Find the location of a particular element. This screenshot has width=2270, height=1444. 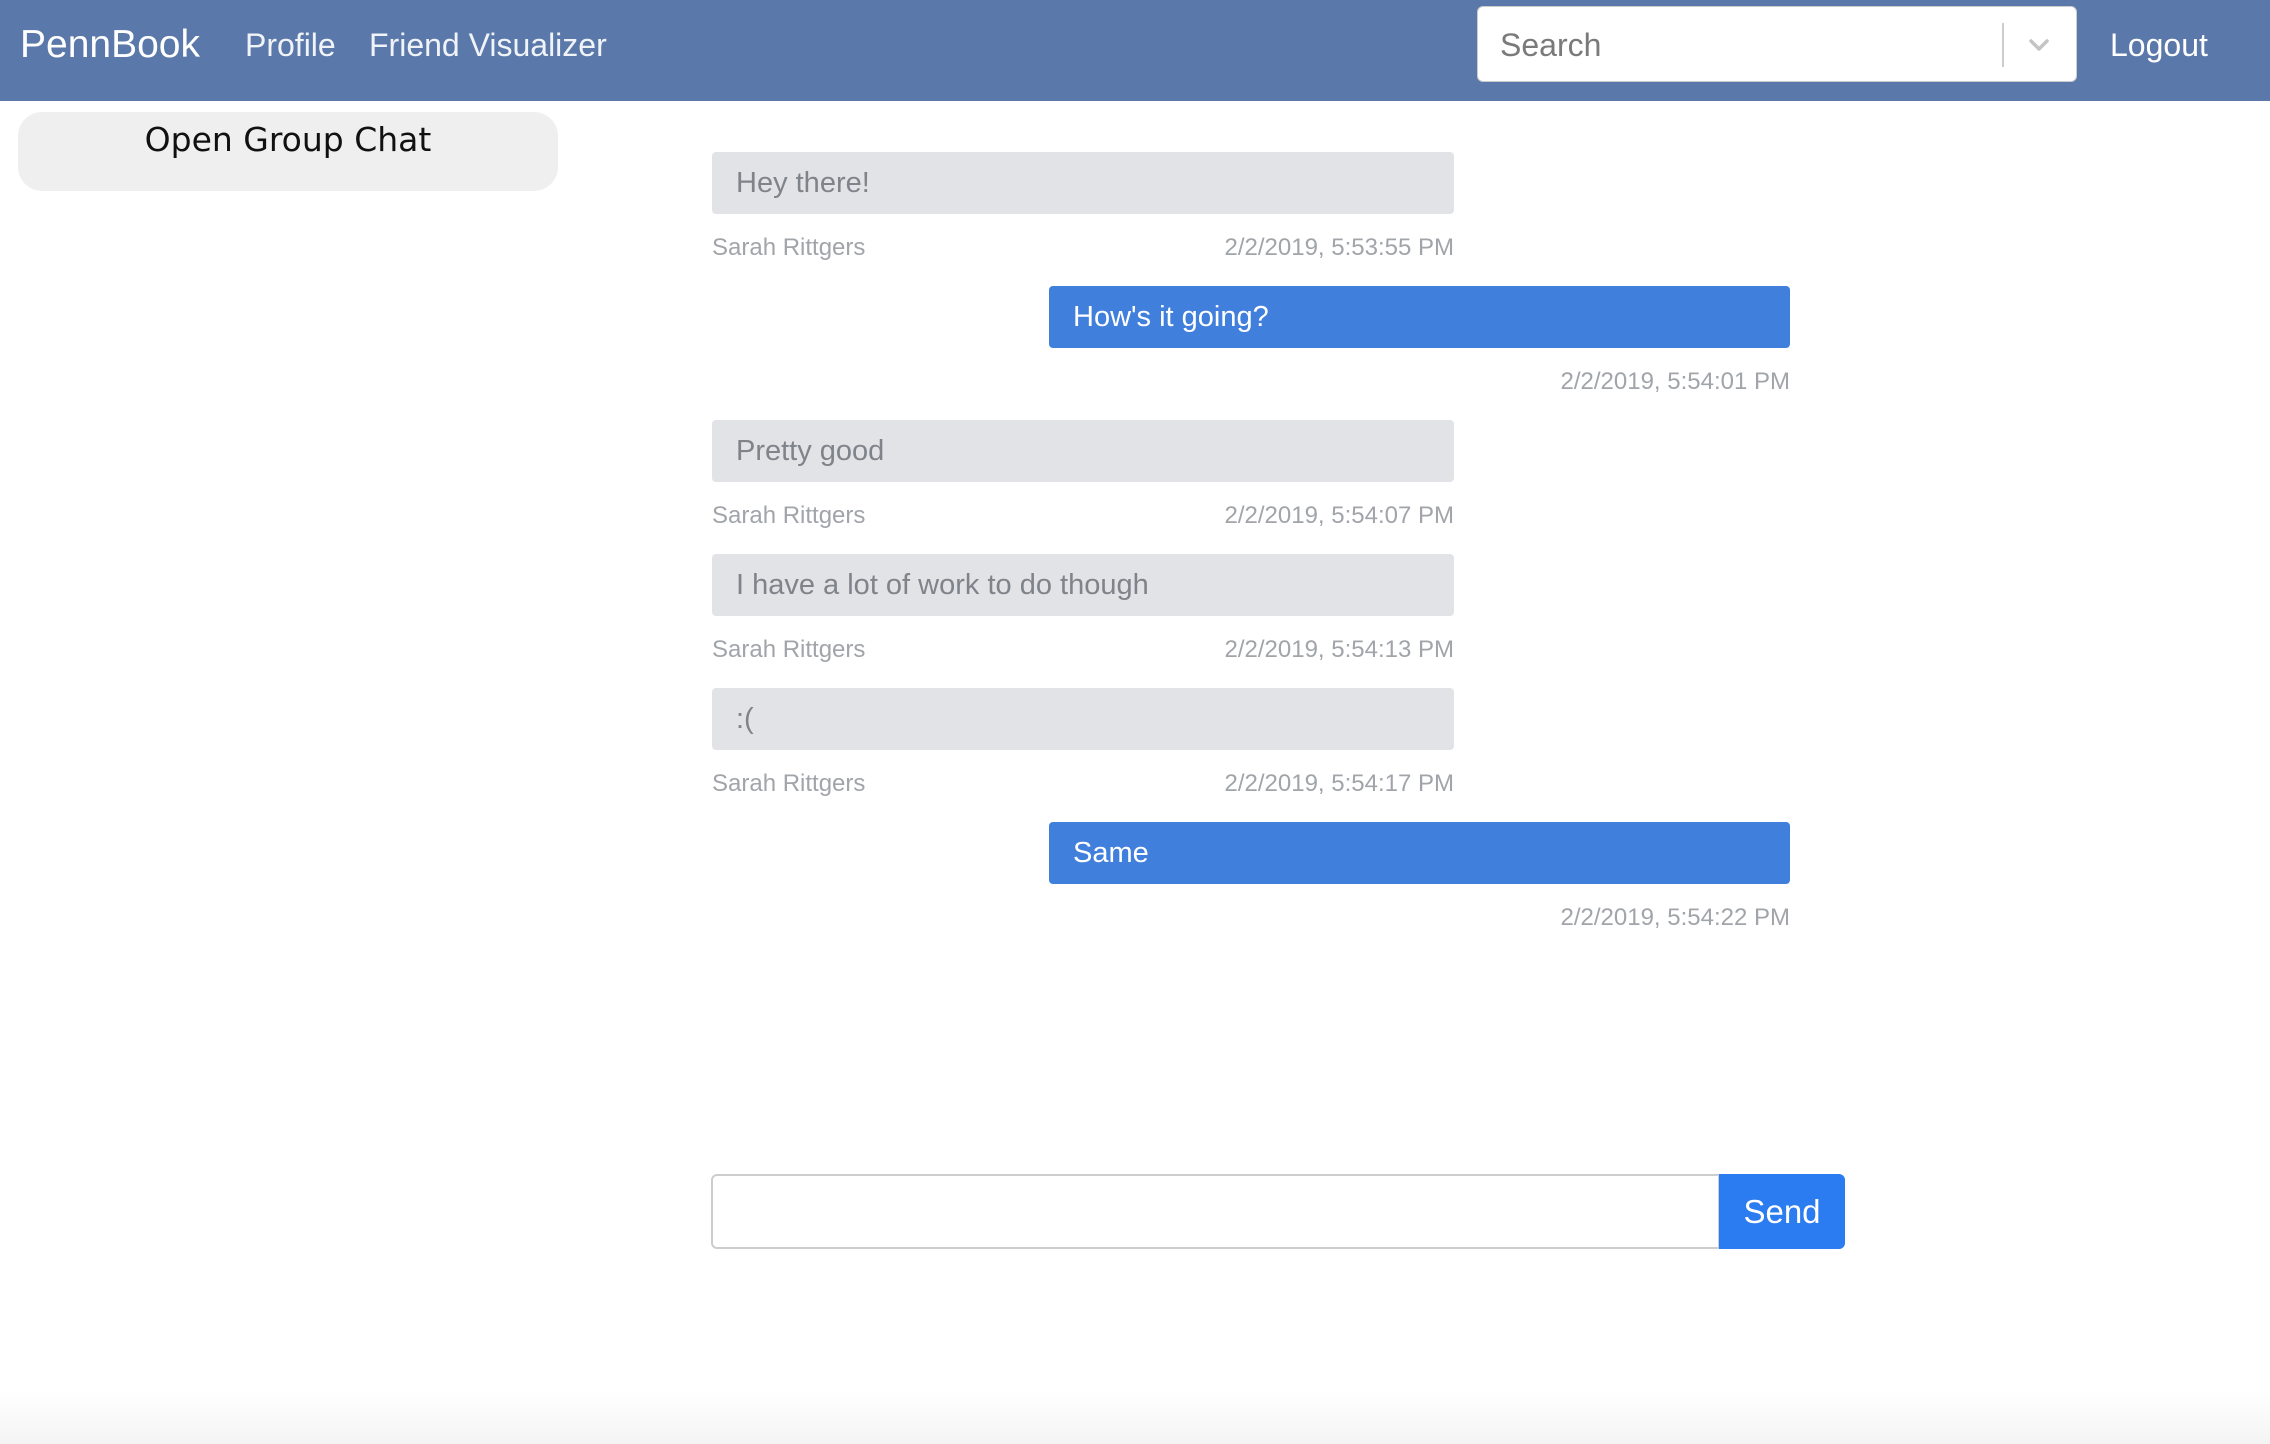

search-divider is located at coordinates (2003, 45).